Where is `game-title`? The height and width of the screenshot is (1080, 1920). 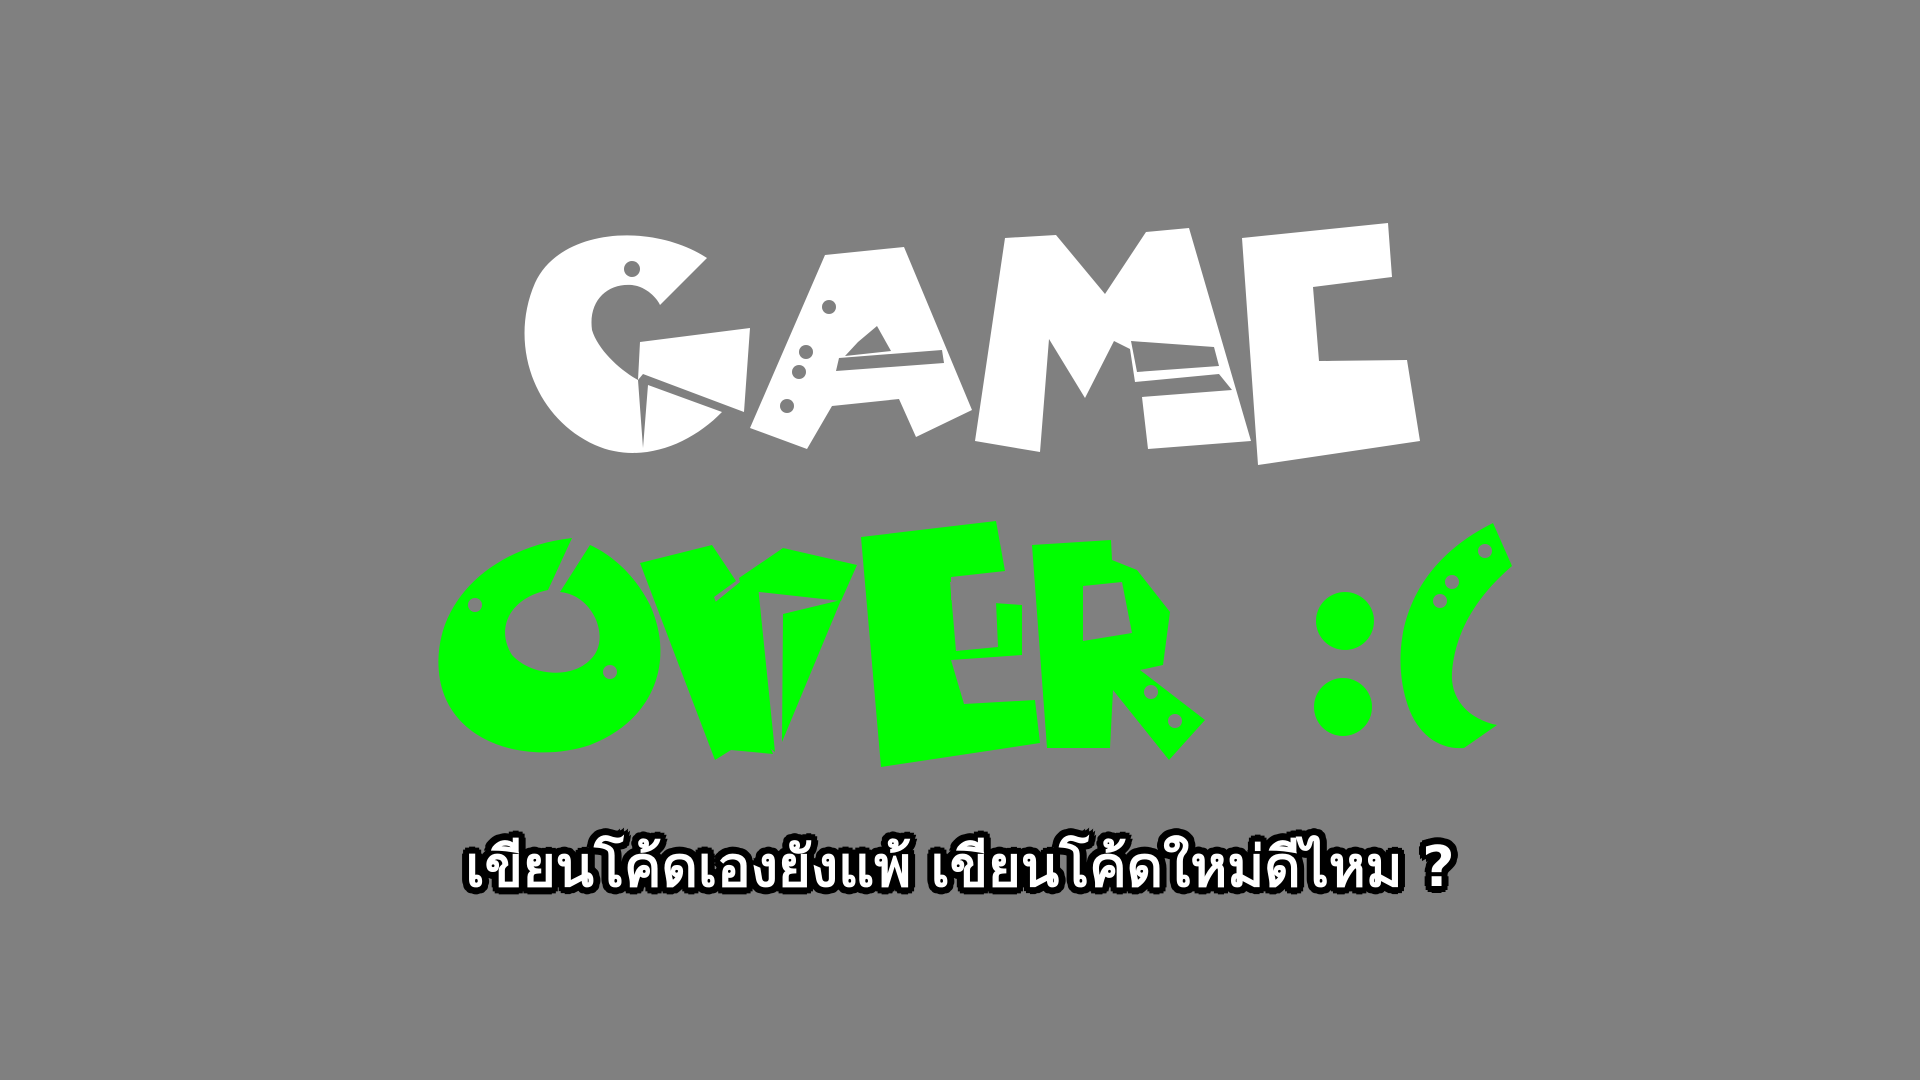 game-title is located at coordinates (972, 344).